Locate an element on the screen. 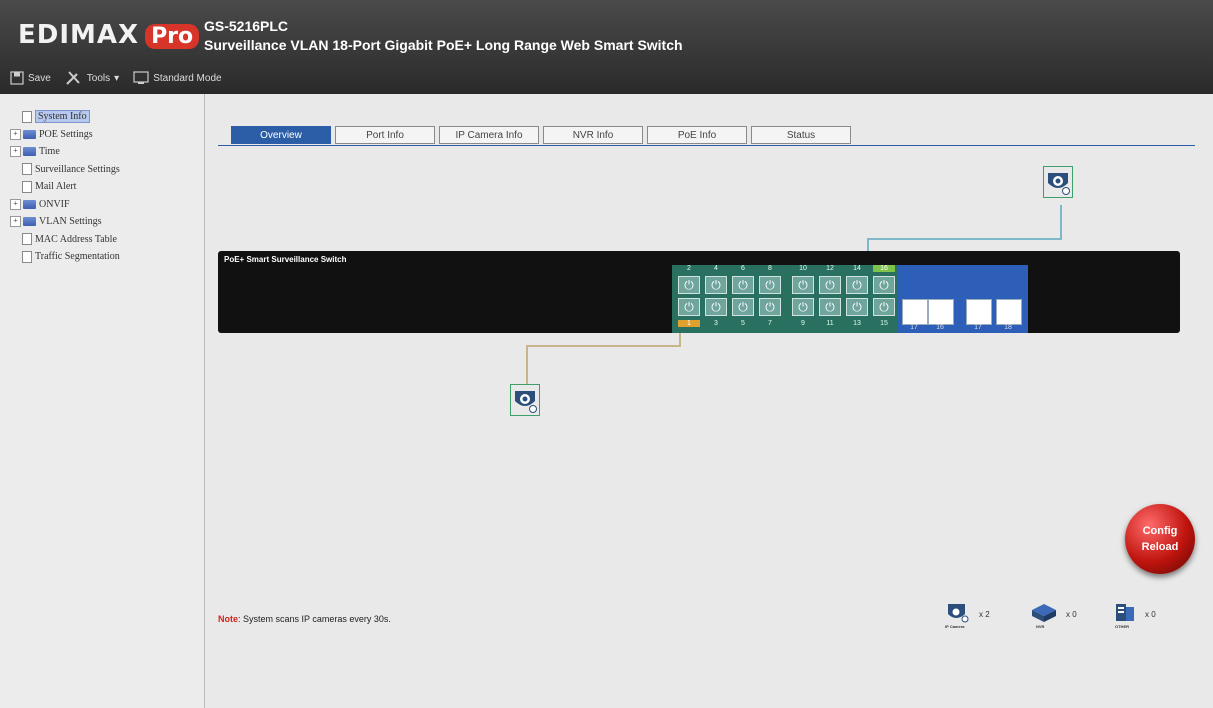 Image resolution: width=1213 pixels, height=708 pixels. sidebar-item-onvif: + ONVIF is located at coordinates (65, 205).